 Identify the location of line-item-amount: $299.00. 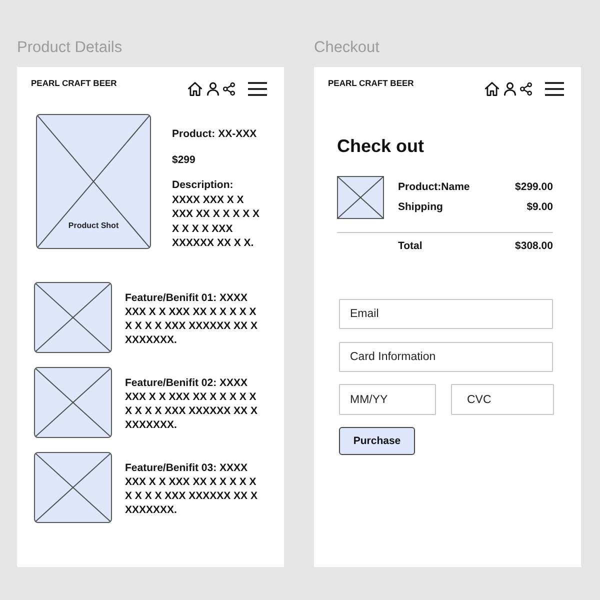
(534, 187).